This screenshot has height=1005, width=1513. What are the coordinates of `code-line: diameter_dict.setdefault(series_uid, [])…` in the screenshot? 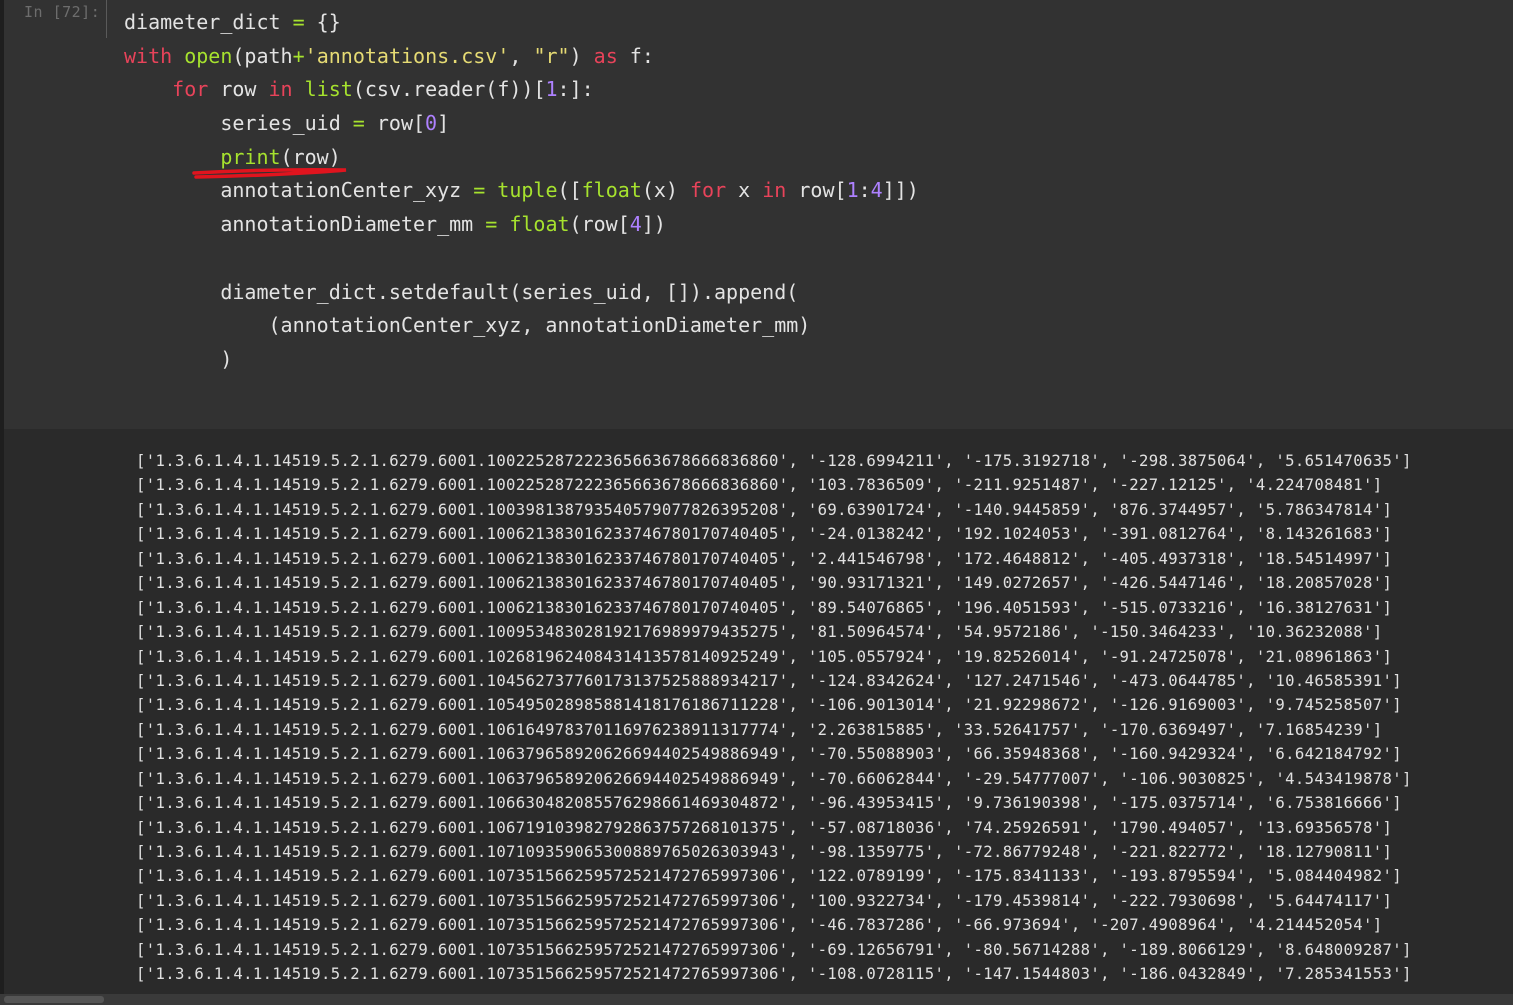 It's located at (461, 291).